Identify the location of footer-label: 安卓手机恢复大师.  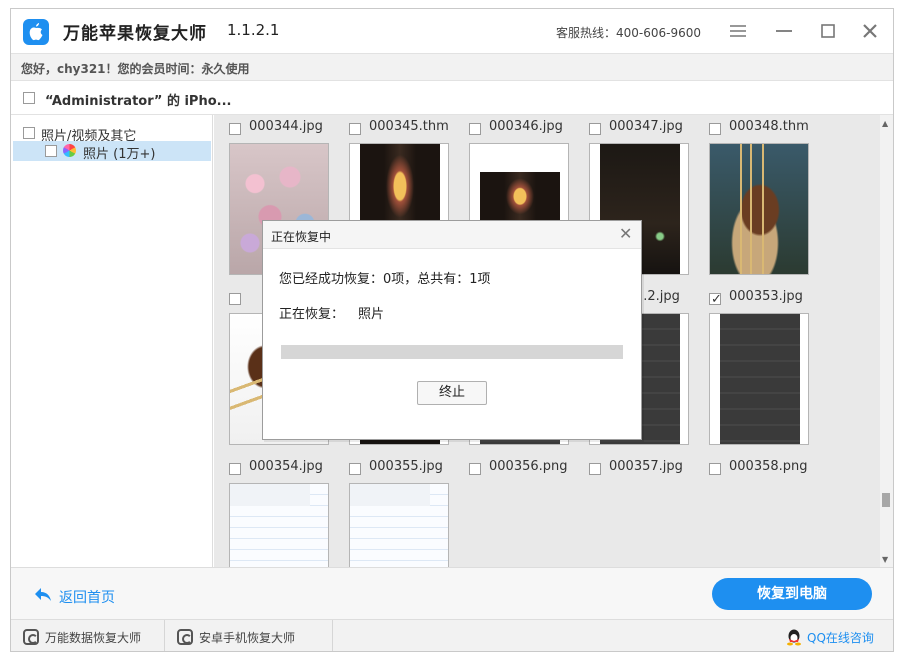
(247, 638).